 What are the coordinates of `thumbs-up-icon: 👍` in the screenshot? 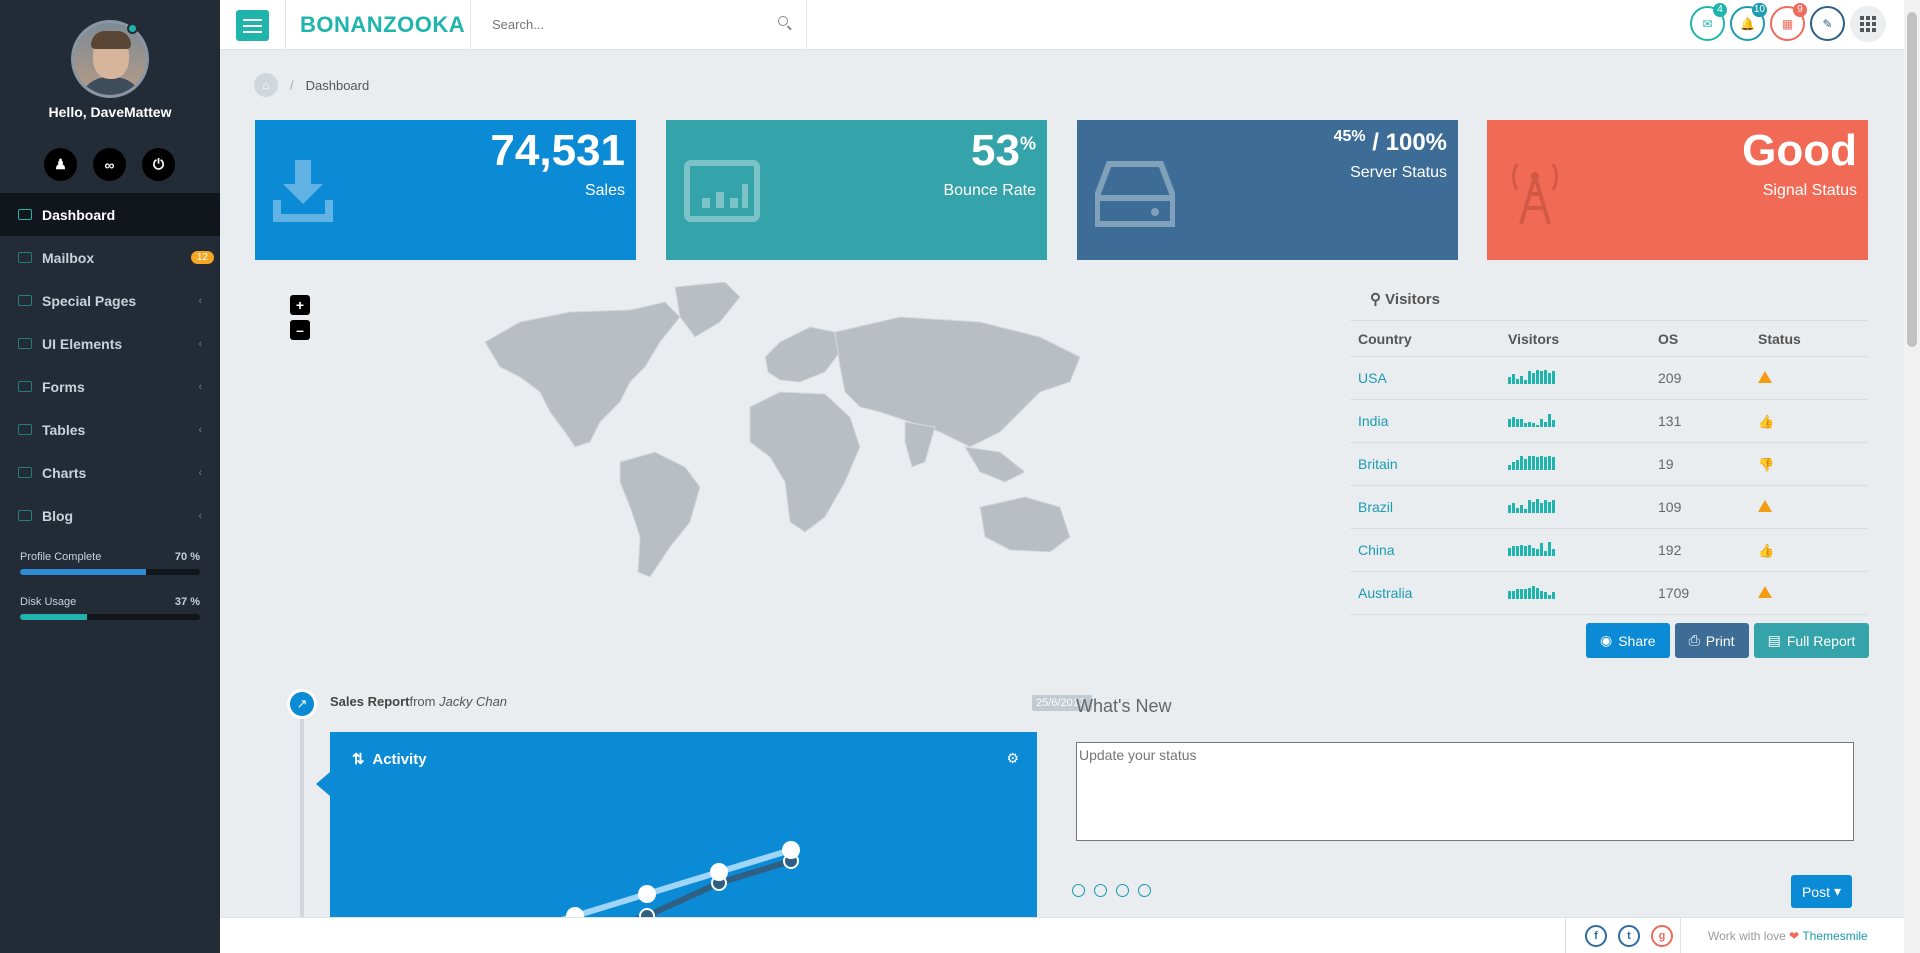 It's located at (1766, 550).